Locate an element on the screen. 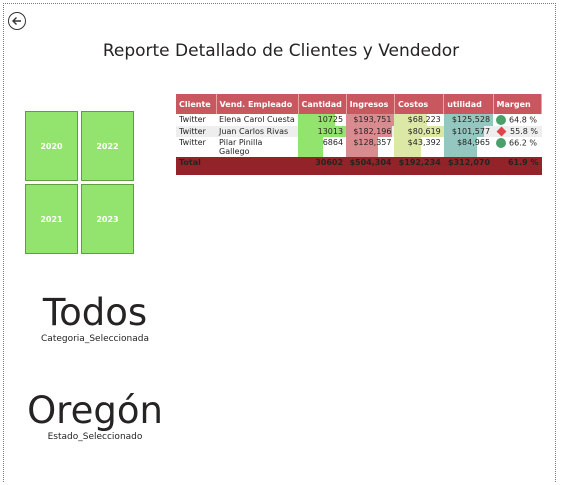 The image size is (562, 485). year-tile-label: 2020 is located at coordinates (51, 146).